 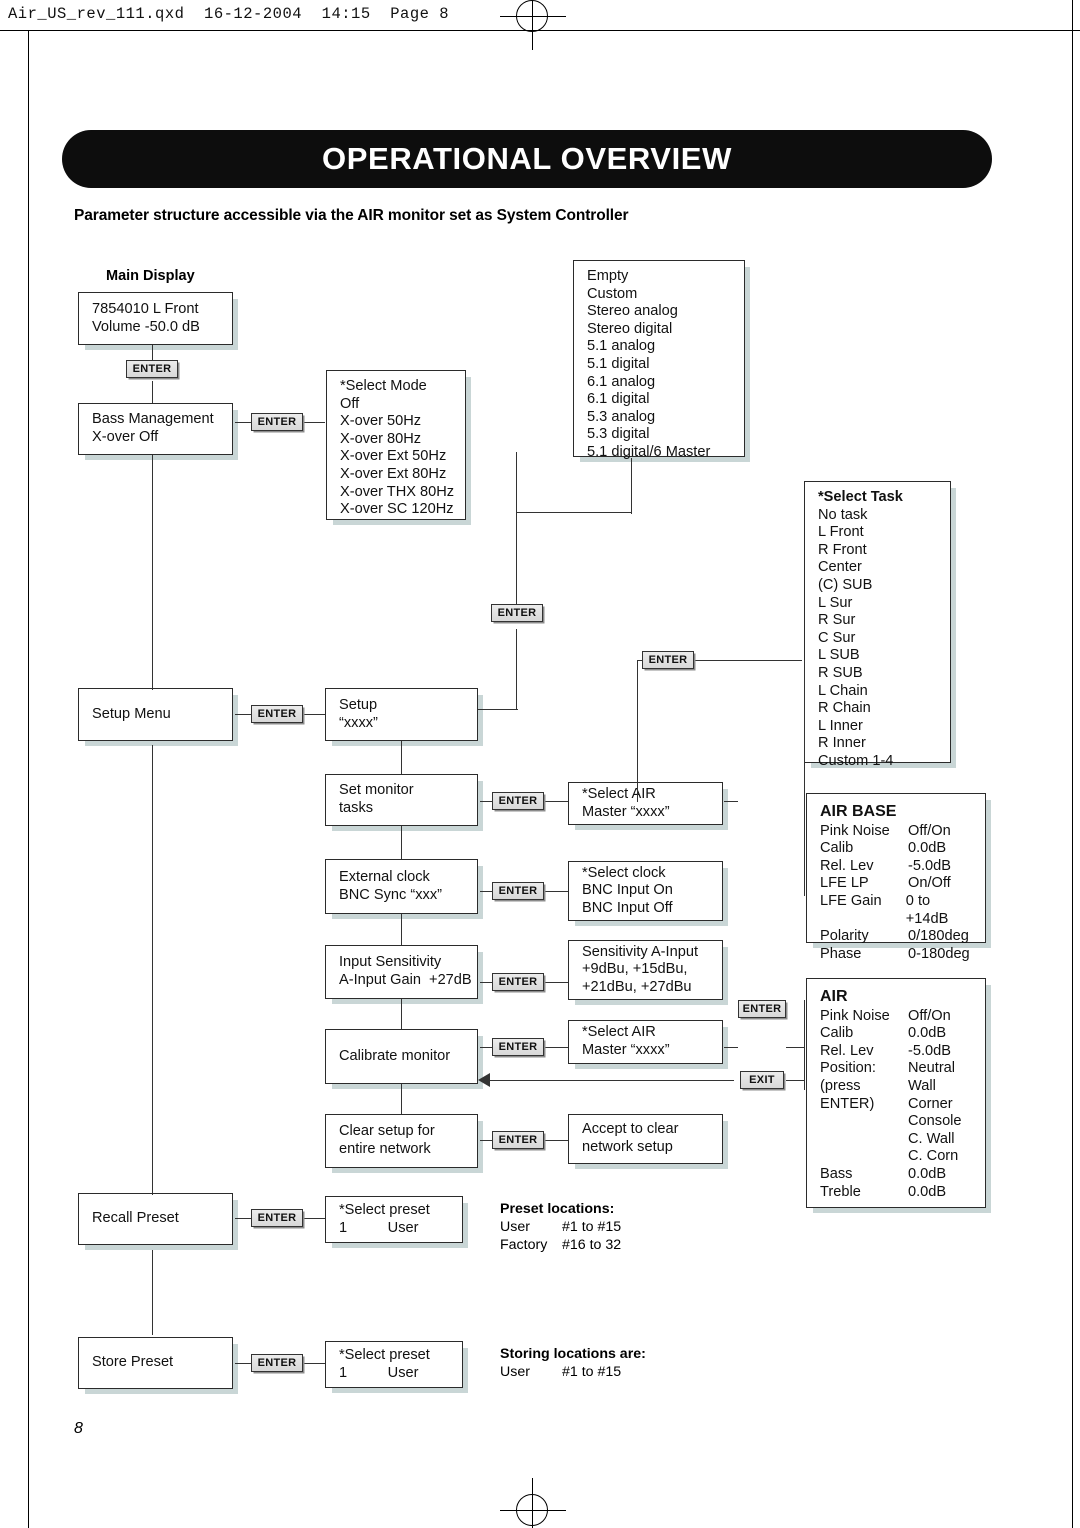 I want to click on air-param: Treble, so click(x=840, y=1191).